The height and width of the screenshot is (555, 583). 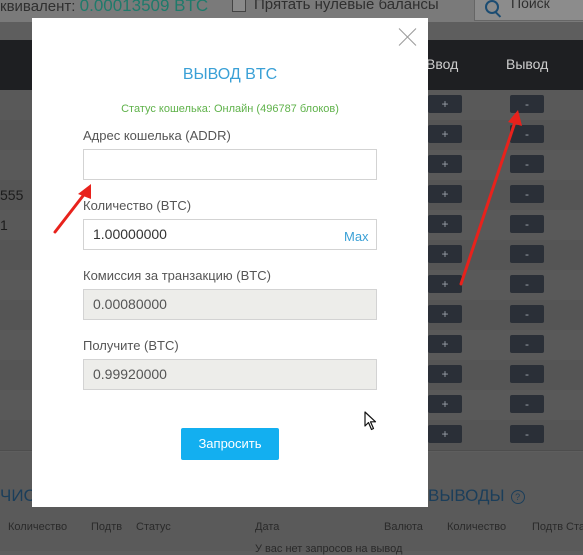 What do you see at coordinates (72, 209) in the screenshot?
I see `arrow-to-address-icon` at bounding box center [72, 209].